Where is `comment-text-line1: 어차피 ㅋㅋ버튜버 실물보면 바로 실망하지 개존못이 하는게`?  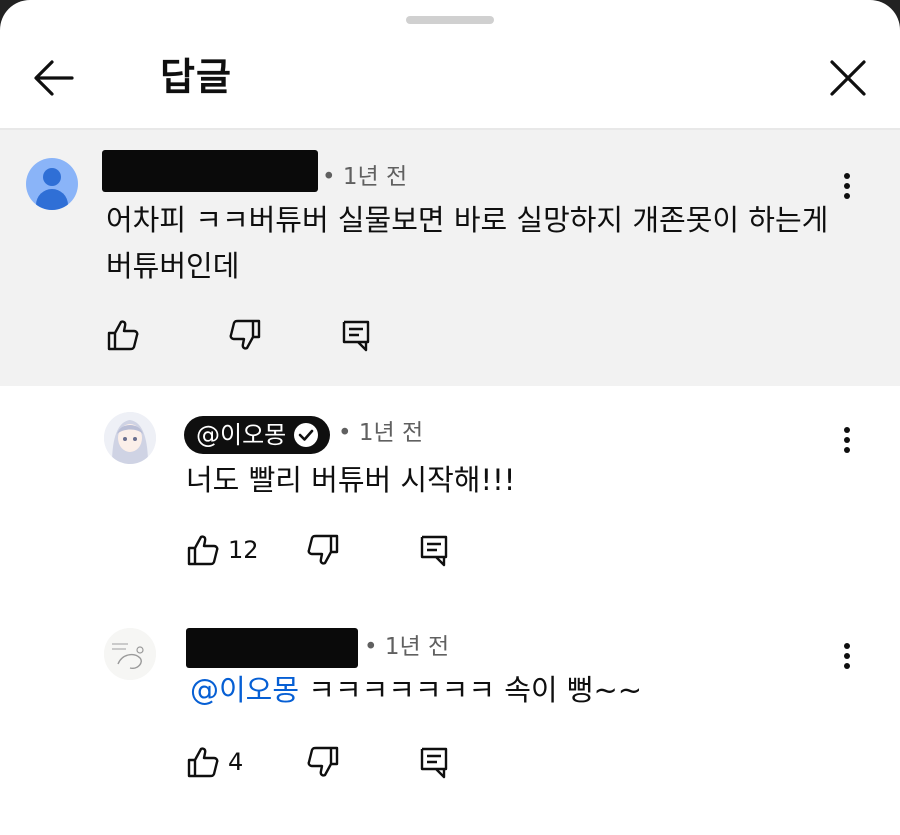
comment-text-line1: 어차피 ㅋㅋ버튜버 실물보면 바로 실망하지 개존못이 하는게 is located at coordinates (467, 220).